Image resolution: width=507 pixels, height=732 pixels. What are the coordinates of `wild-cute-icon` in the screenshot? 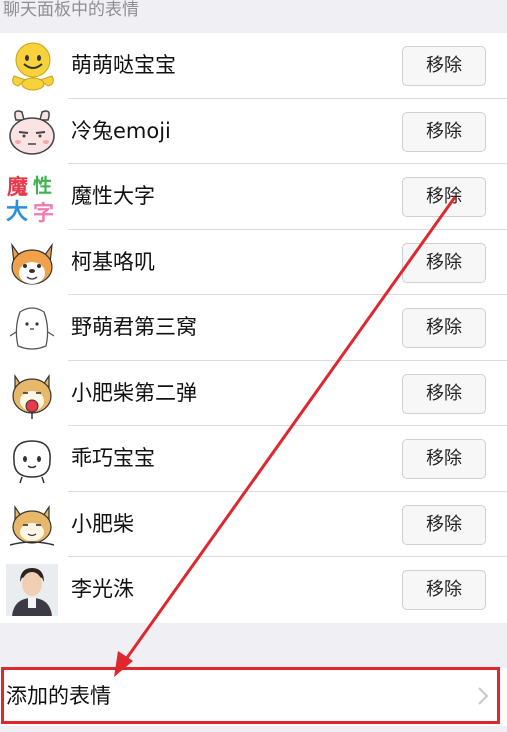 It's located at (32, 328).